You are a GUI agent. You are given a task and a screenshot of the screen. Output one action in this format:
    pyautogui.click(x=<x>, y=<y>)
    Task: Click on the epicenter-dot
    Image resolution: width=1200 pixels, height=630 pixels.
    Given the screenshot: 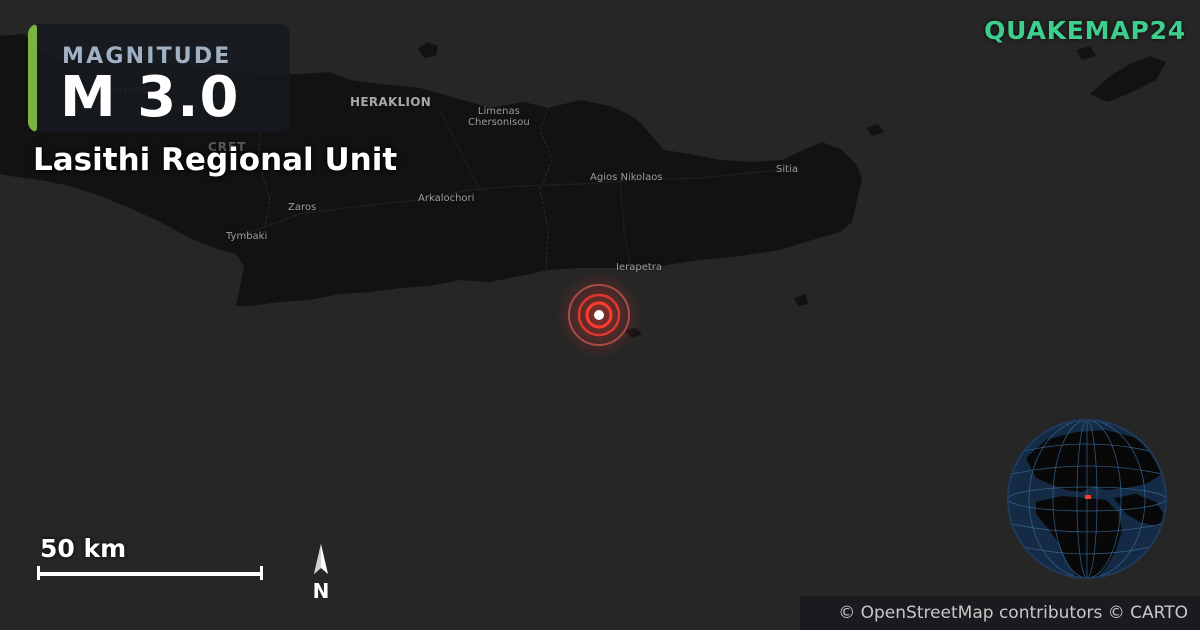 What is the action you would take?
    pyautogui.click(x=599, y=315)
    